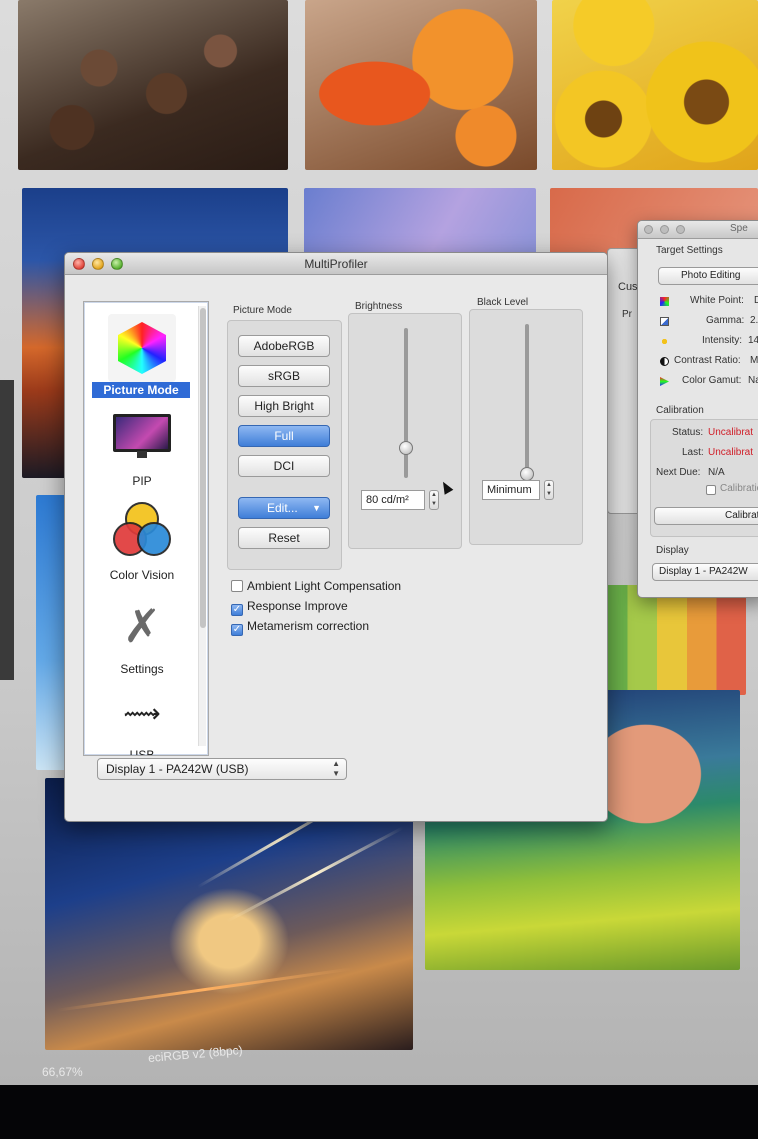  I want to click on triangle-down-icon: ▼, so click(316, 508).